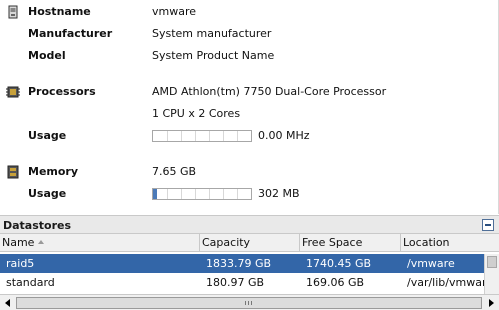  I want to click on cpu-usage-label: Usage, so click(47, 135).